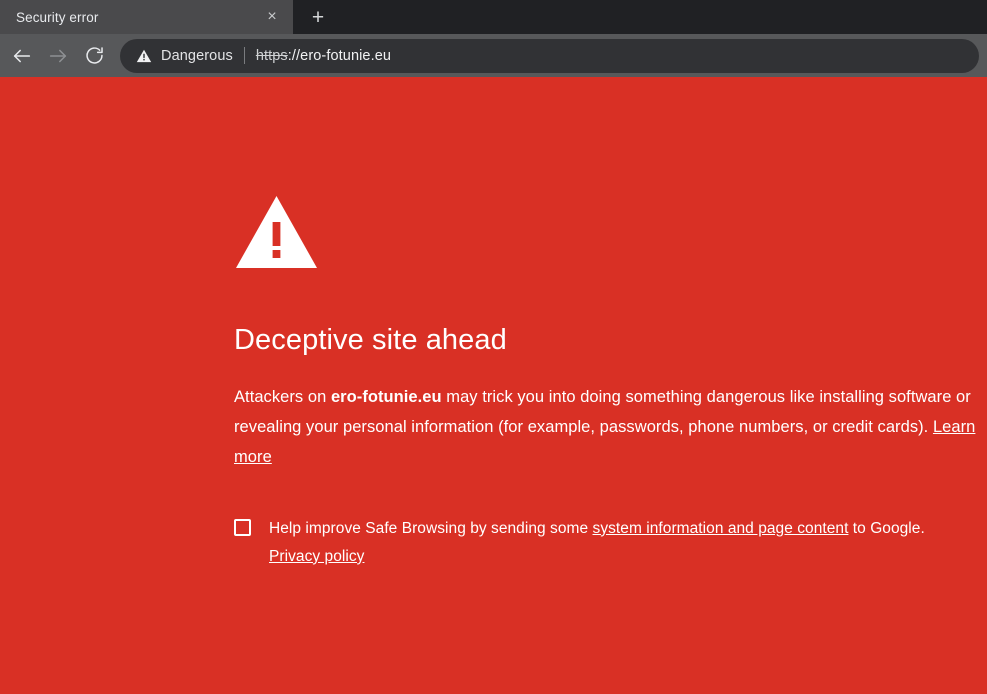  I want to click on site-domain: ero-fotunie.eu, so click(386, 396).